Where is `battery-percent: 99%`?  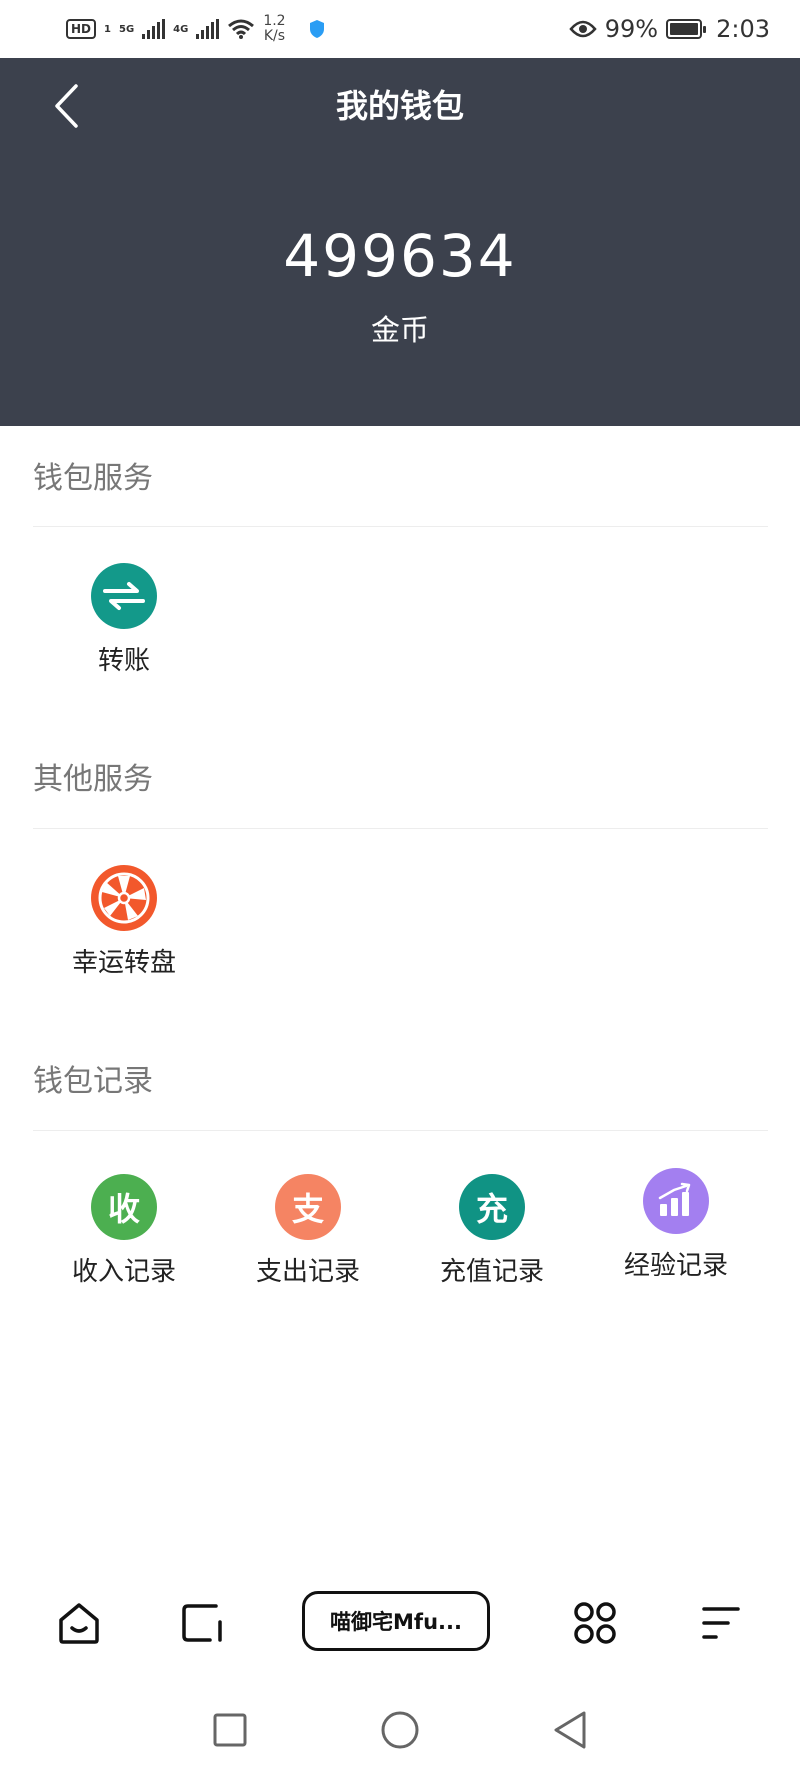
battery-percent: 99% is located at coordinates (631, 29).